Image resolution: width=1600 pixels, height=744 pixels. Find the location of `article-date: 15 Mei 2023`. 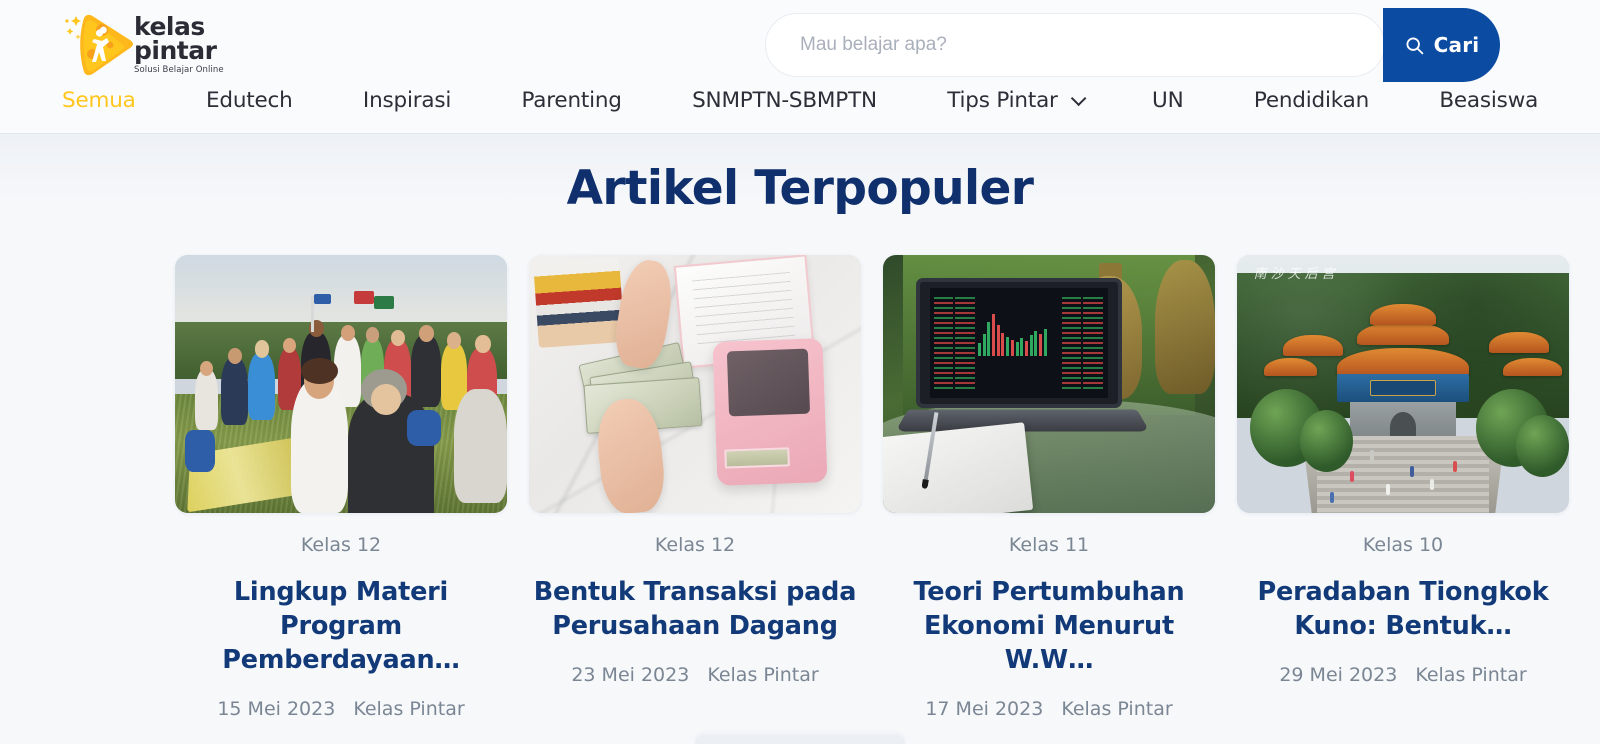

article-date: 15 Mei 2023 is located at coordinates (276, 709).